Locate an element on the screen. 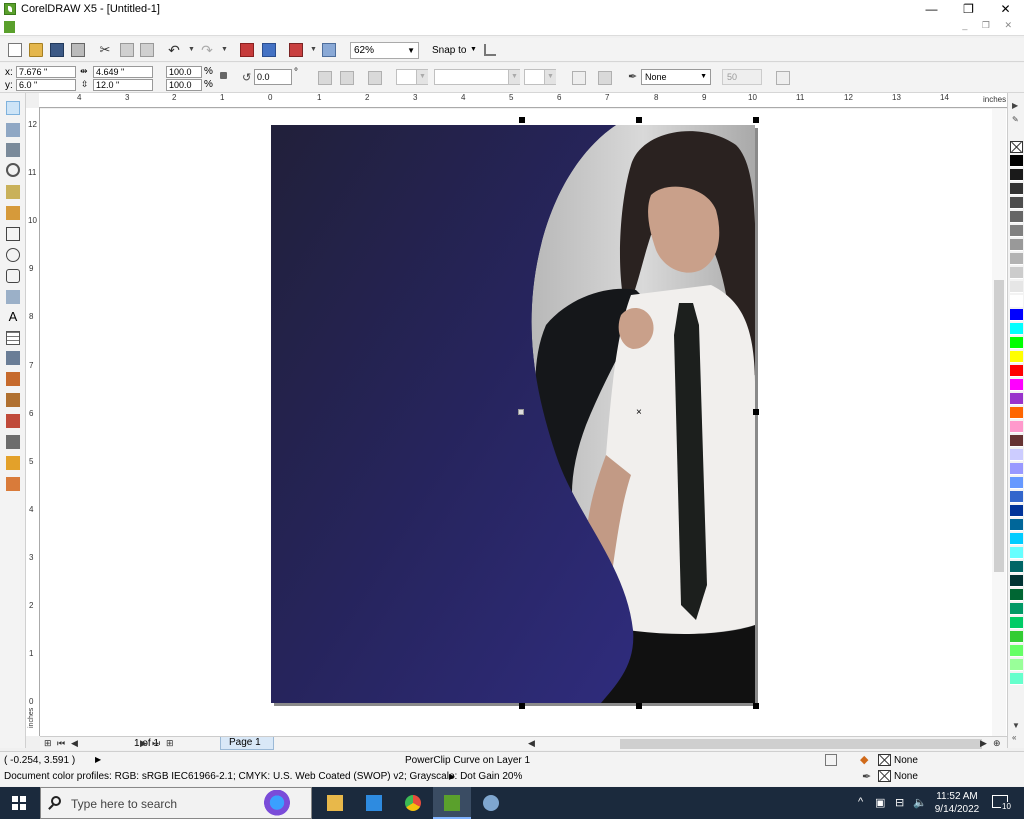  welcome-screen-icon is located at coordinates (329, 50).